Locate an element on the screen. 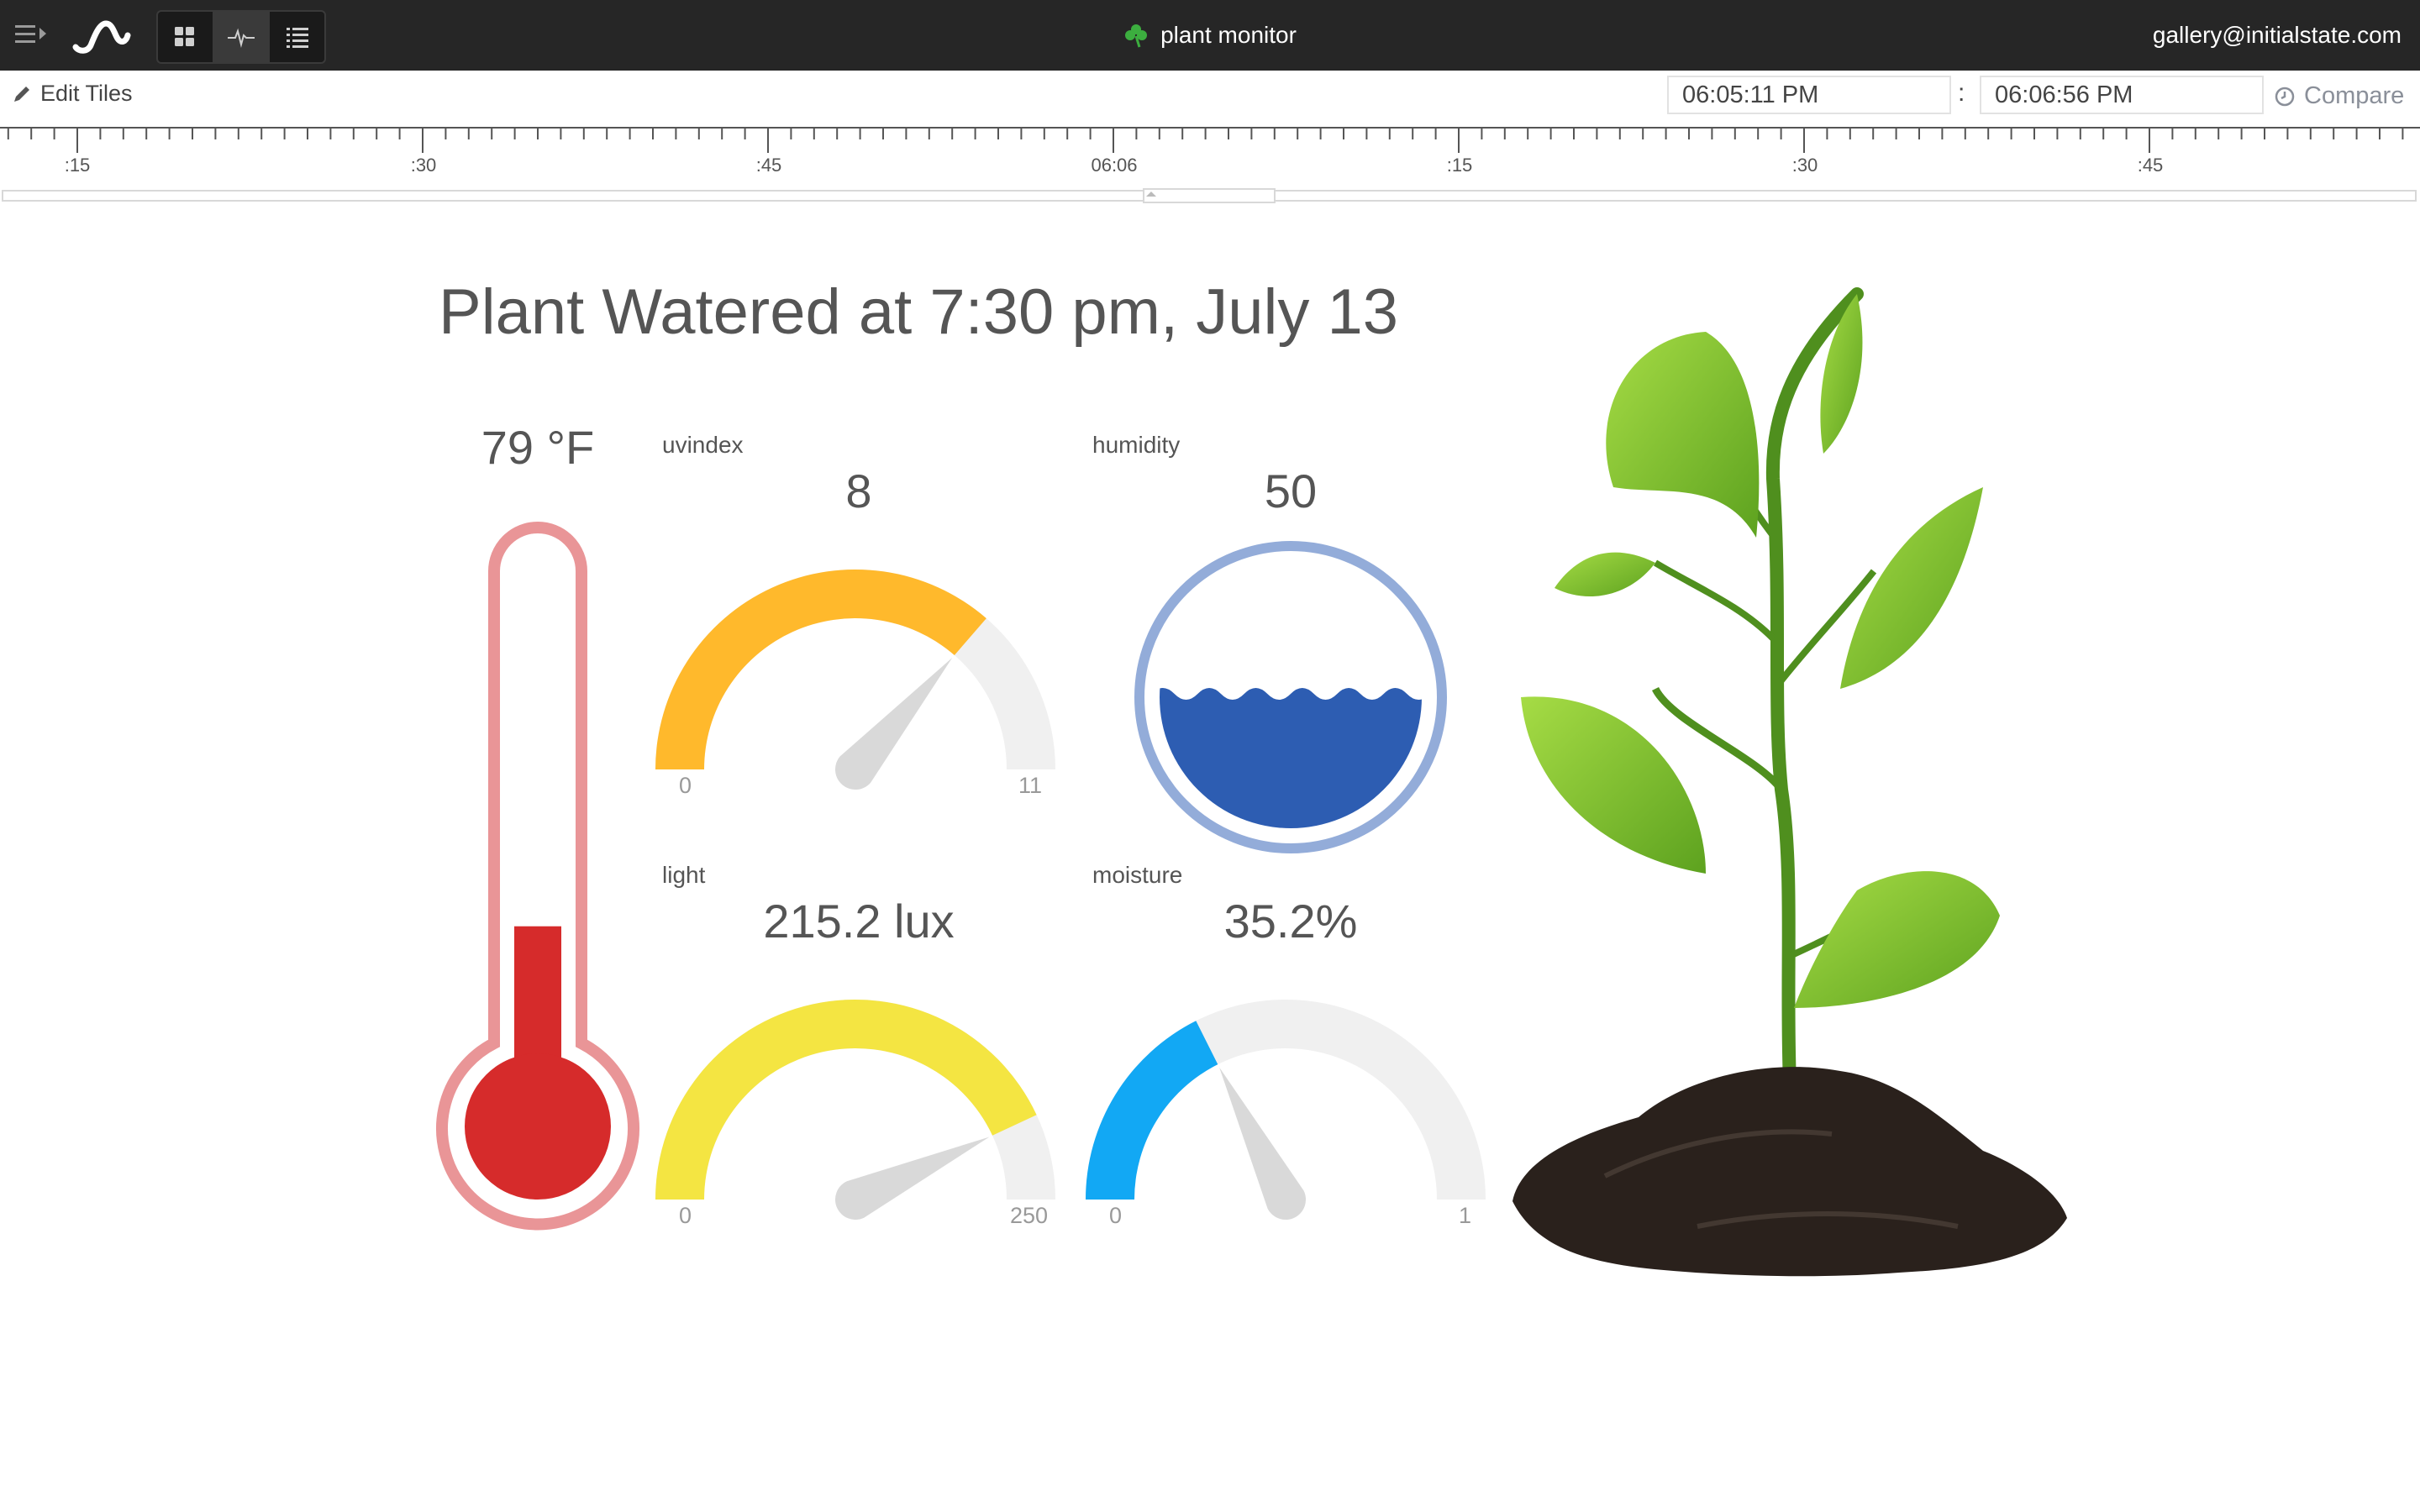 Image resolution: width=2420 pixels, height=1512 pixels. light-label: light is located at coordinates (684, 875).